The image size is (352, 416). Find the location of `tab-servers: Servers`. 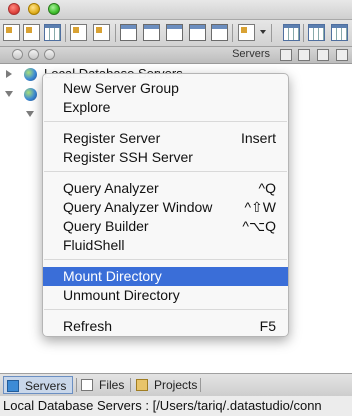

tab-servers: Servers is located at coordinates (38, 385).